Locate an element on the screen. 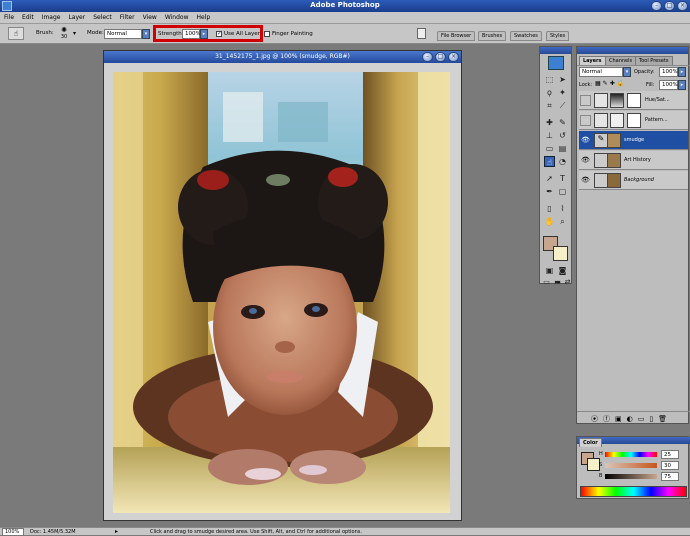 This screenshot has height=536, width=690. saturation-slider is located at coordinates (631, 465).